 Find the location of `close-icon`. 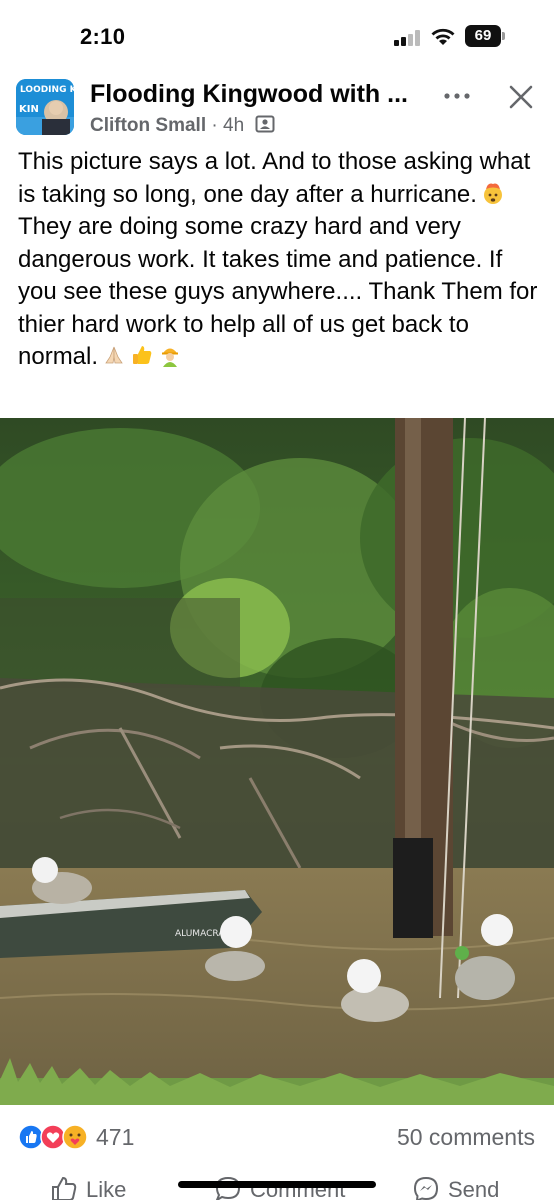

close-icon is located at coordinates (521, 97).